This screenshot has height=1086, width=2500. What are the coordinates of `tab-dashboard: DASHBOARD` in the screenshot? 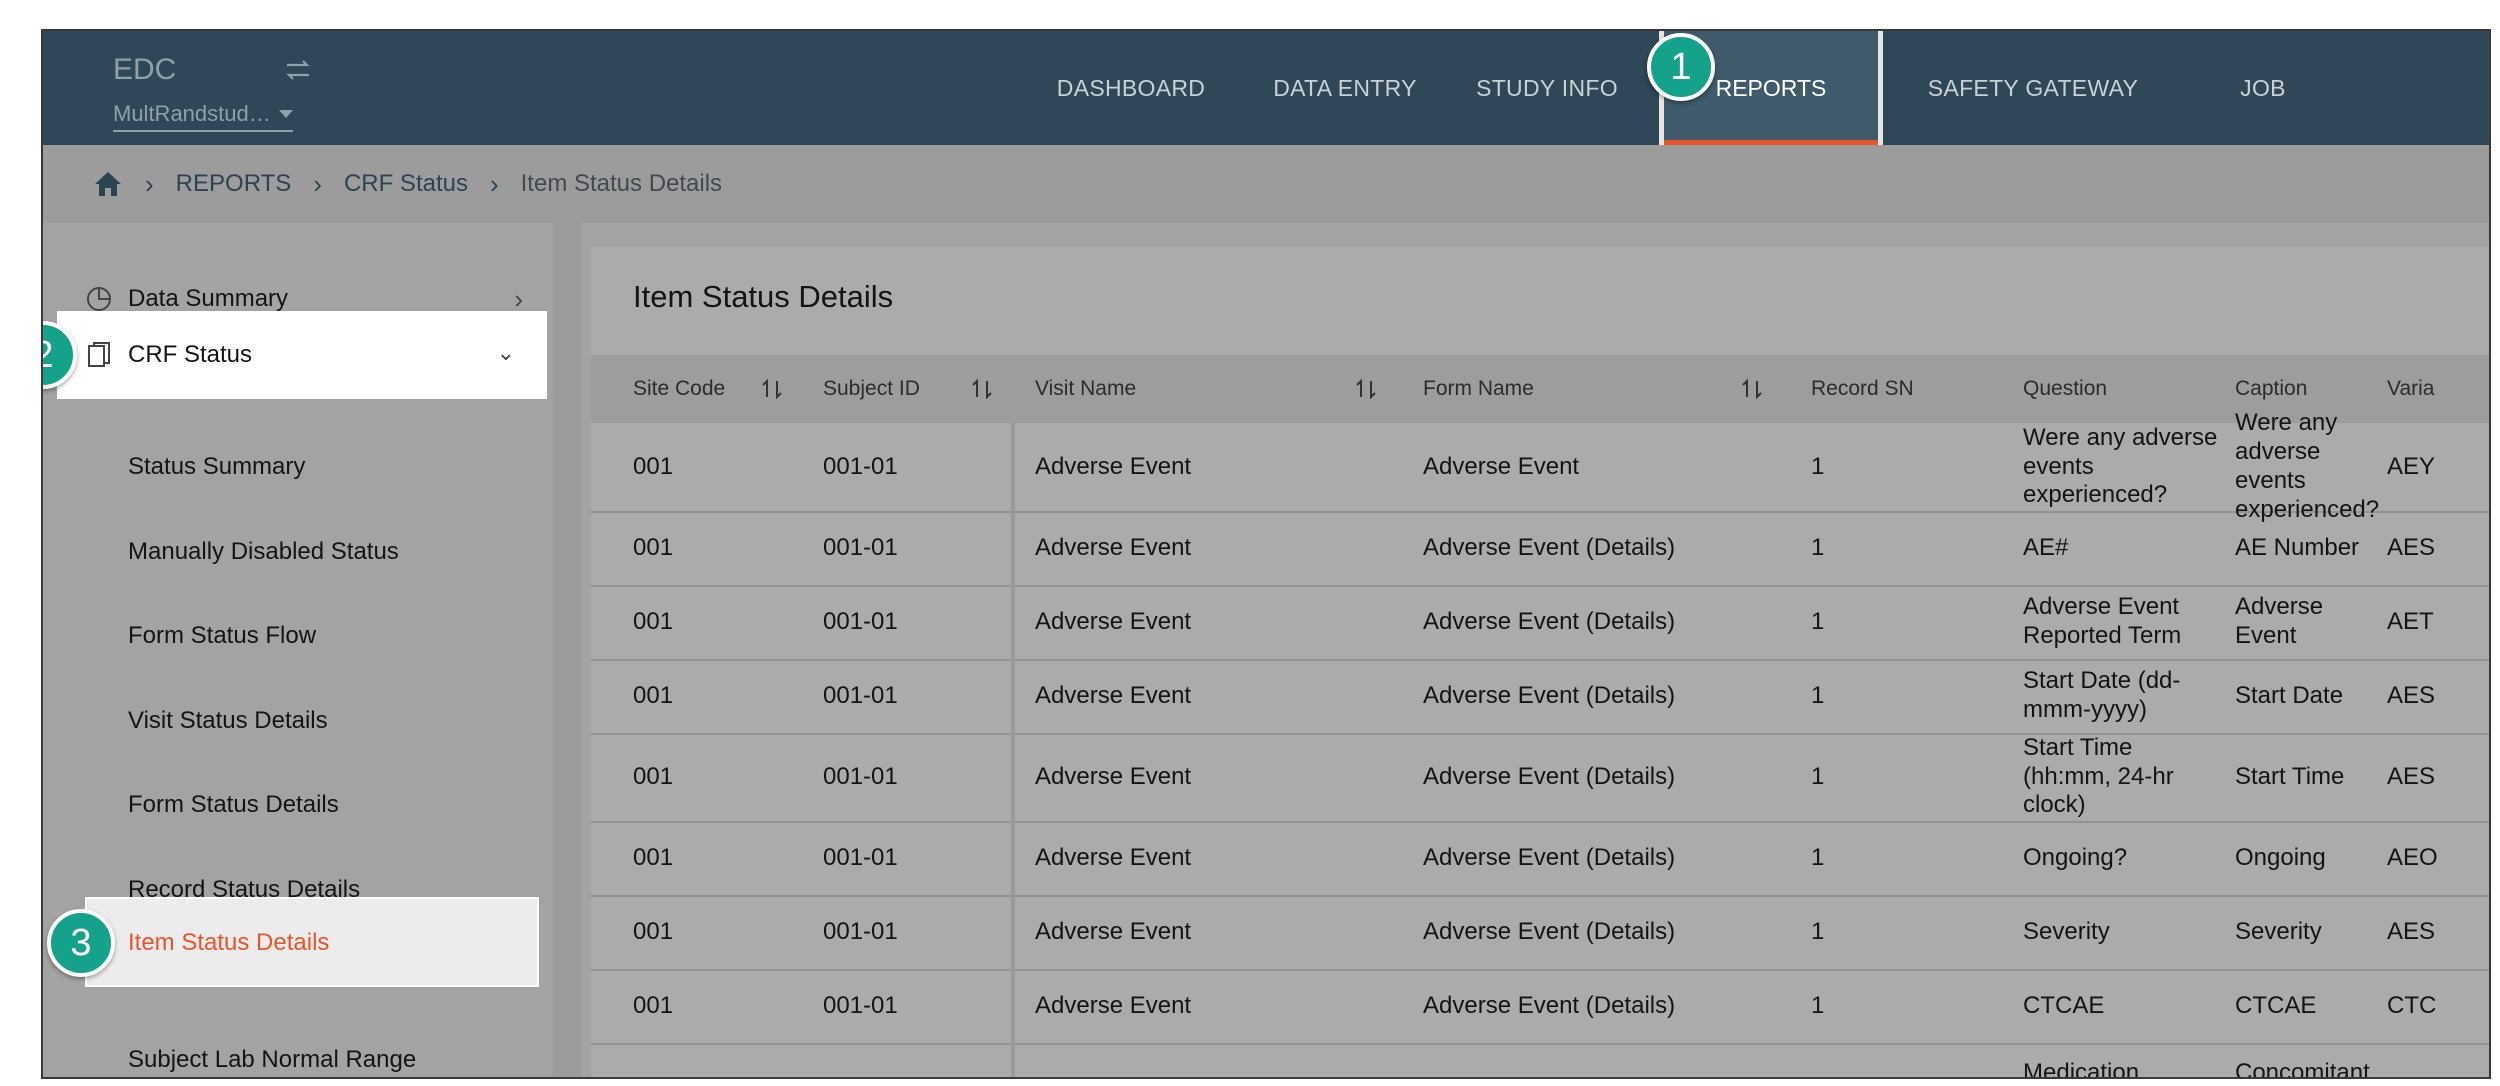 It's located at (1131, 88).